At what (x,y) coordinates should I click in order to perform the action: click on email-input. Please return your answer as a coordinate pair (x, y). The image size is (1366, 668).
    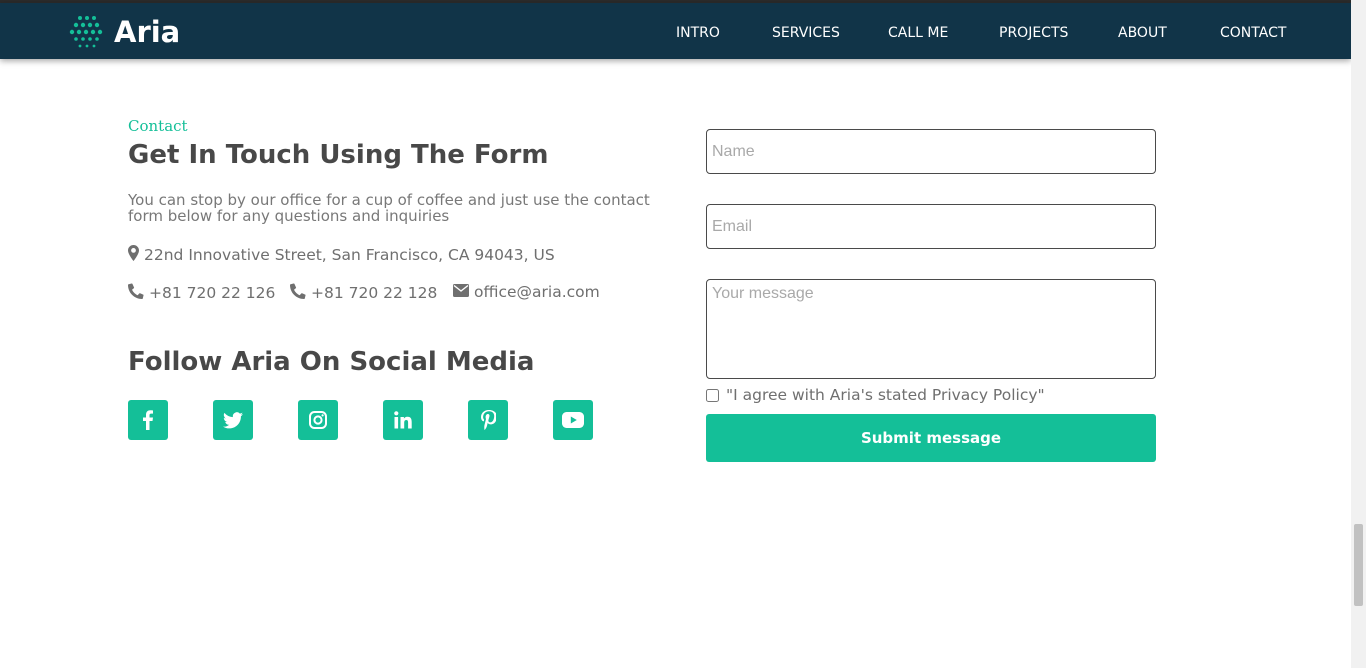
    Looking at the image, I should click on (931, 226).